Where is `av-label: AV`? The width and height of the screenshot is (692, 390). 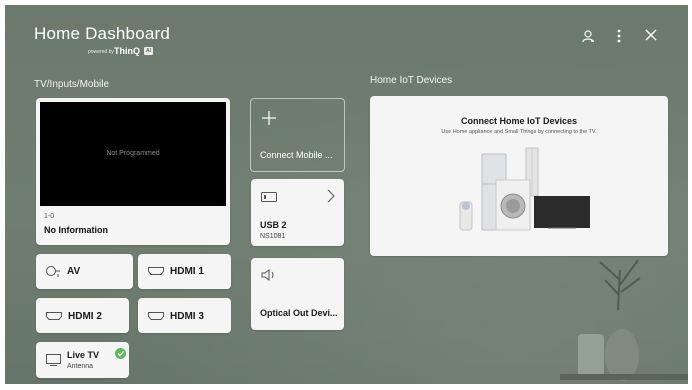 av-label: AV is located at coordinates (74, 271).